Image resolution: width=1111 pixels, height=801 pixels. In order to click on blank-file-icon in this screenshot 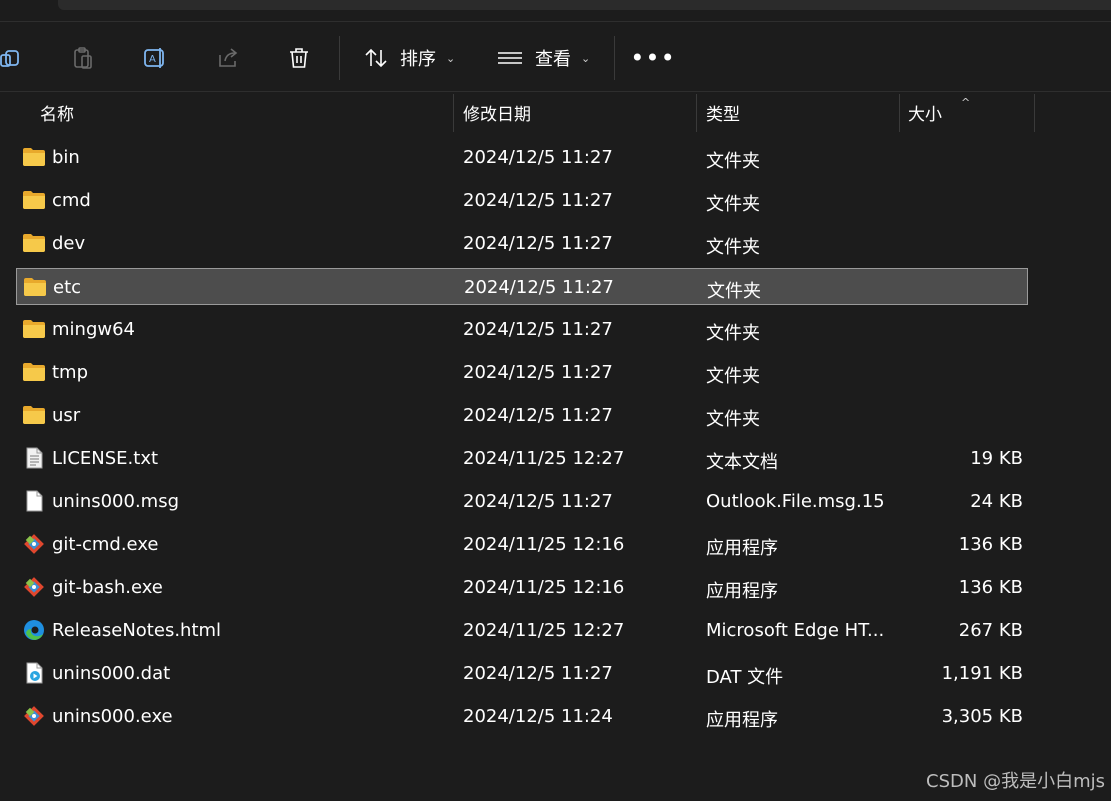, I will do `click(34, 501)`.